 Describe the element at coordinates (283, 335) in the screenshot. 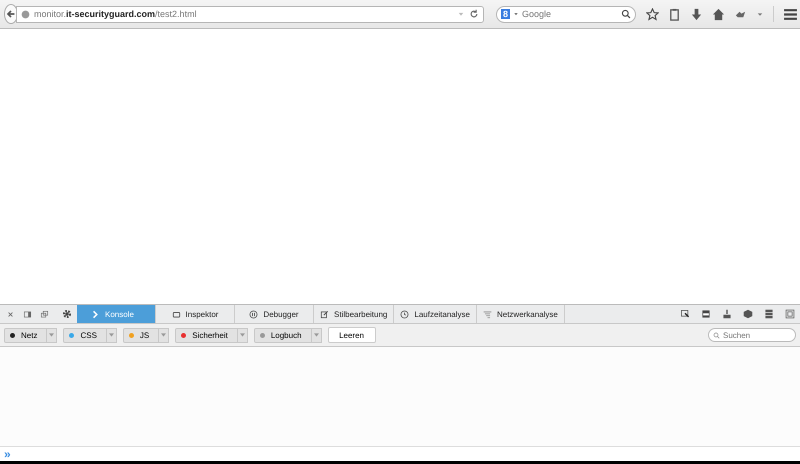

I see `filter-button: Logbuch` at that location.